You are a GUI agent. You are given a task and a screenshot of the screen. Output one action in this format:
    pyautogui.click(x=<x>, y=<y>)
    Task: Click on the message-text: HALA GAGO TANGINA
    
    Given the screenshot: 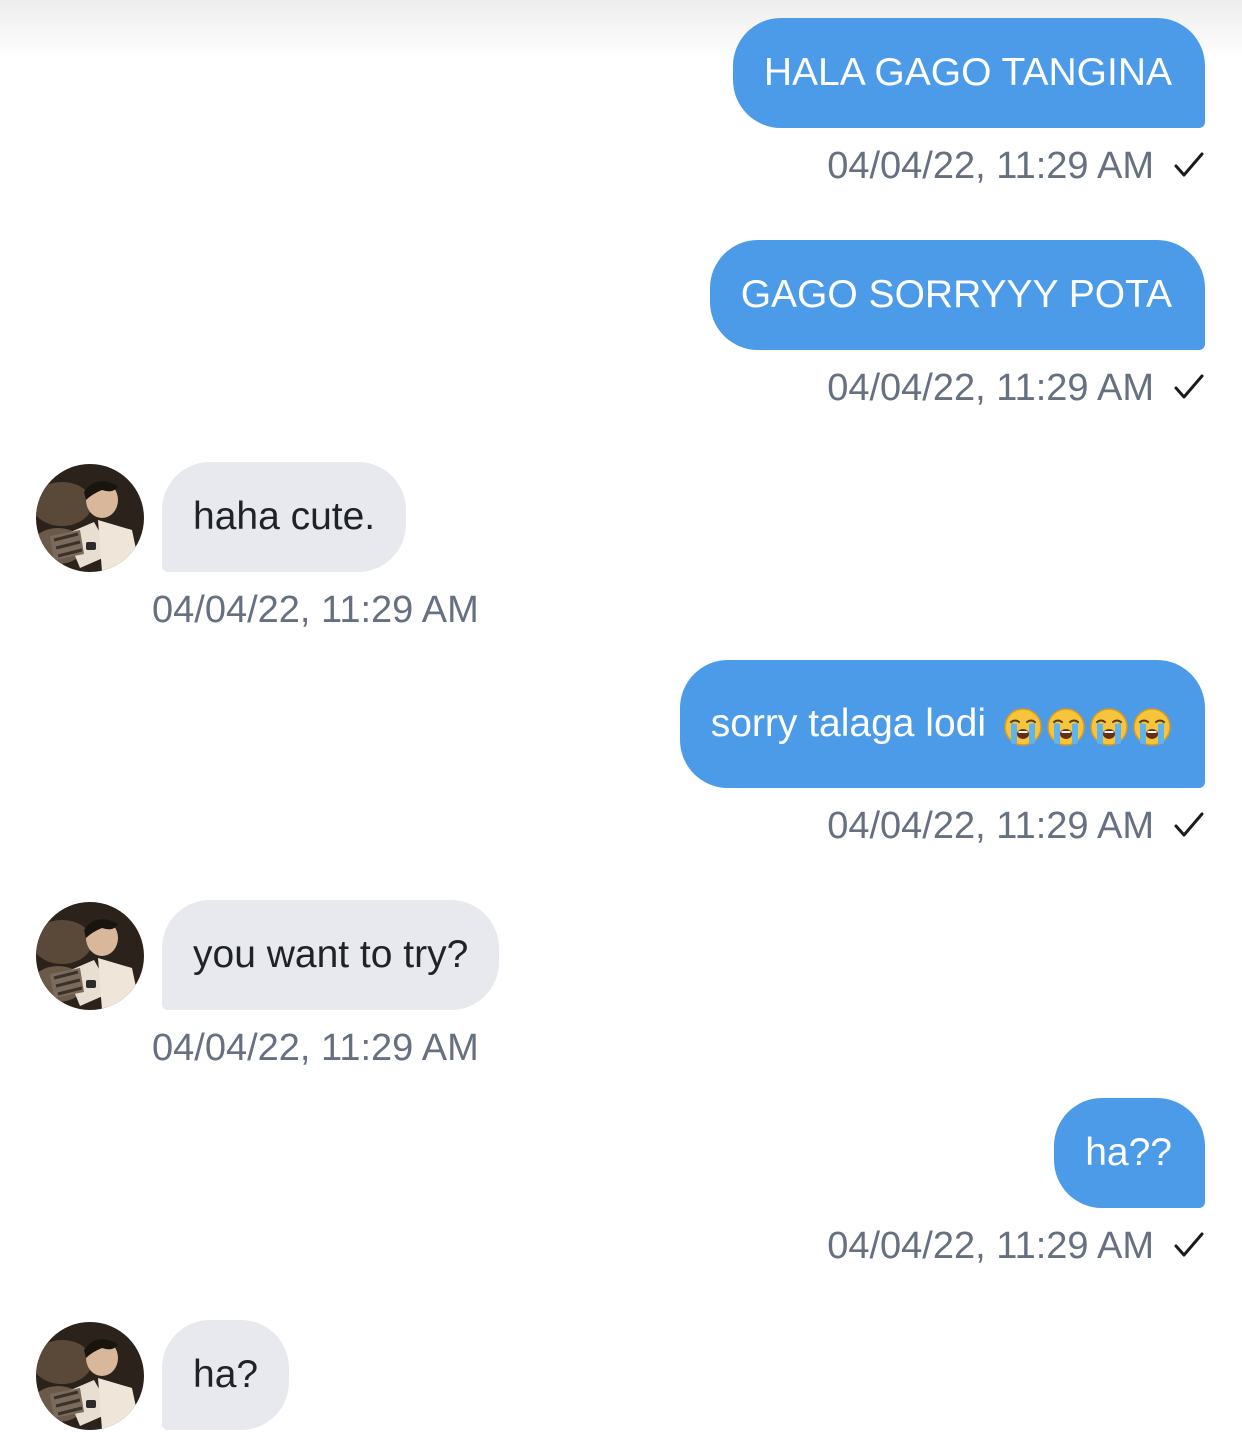 What is the action you would take?
    pyautogui.click(x=967, y=72)
    